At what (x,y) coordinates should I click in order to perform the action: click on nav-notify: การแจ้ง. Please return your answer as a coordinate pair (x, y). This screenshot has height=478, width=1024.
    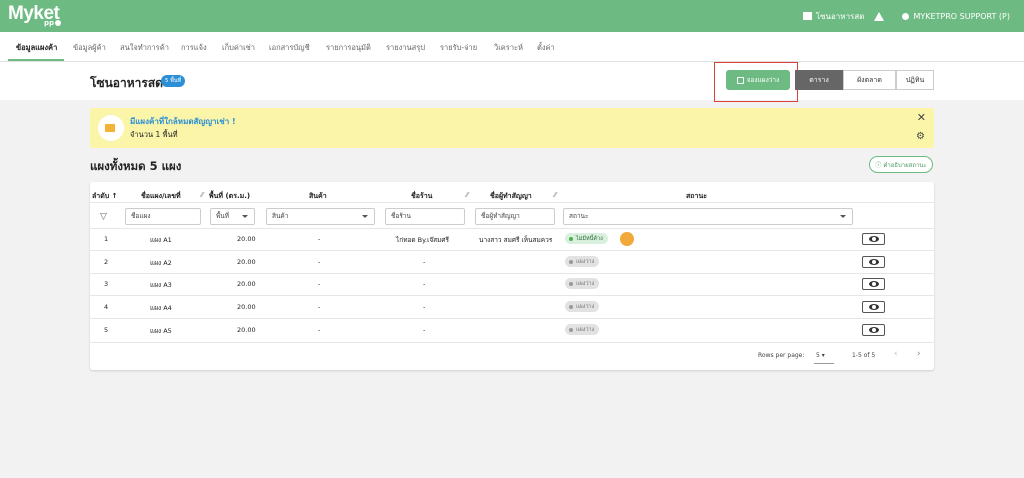
    Looking at the image, I should click on (194, 48).